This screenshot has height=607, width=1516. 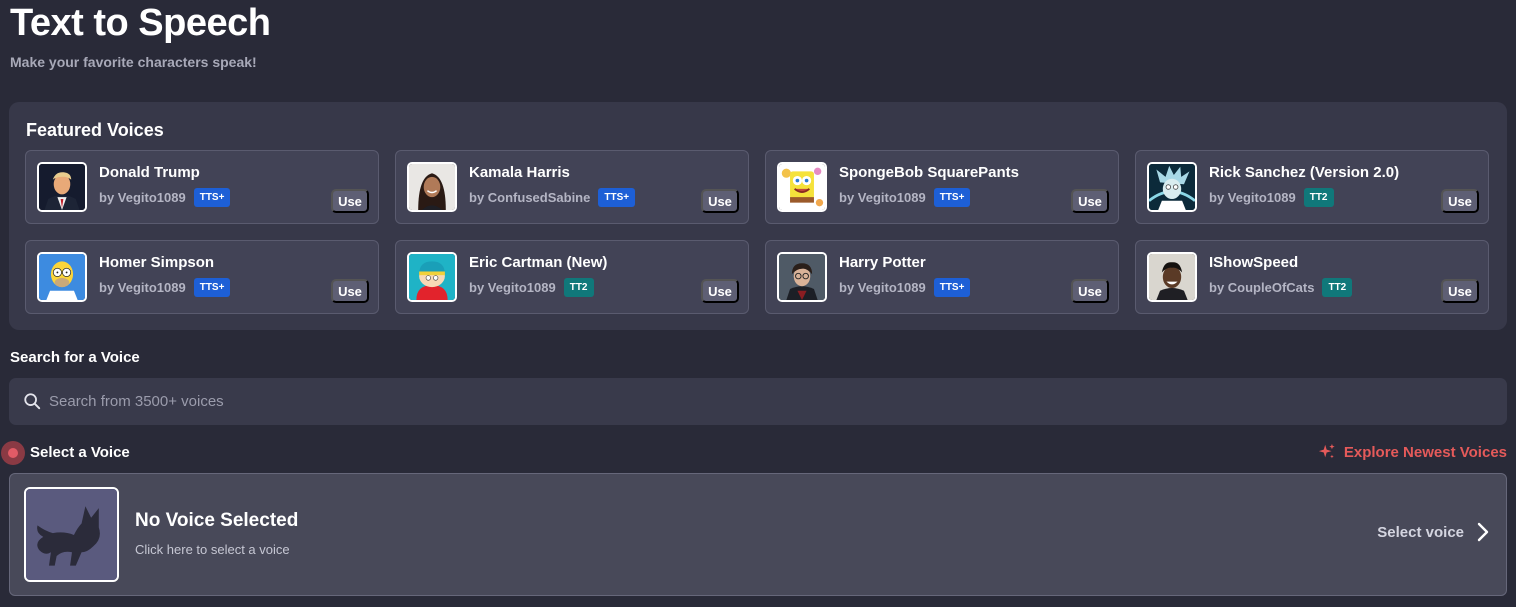 I want to click on voice-card-meta: by ConfusedSabine TTS+, so click(x=552, y=197).